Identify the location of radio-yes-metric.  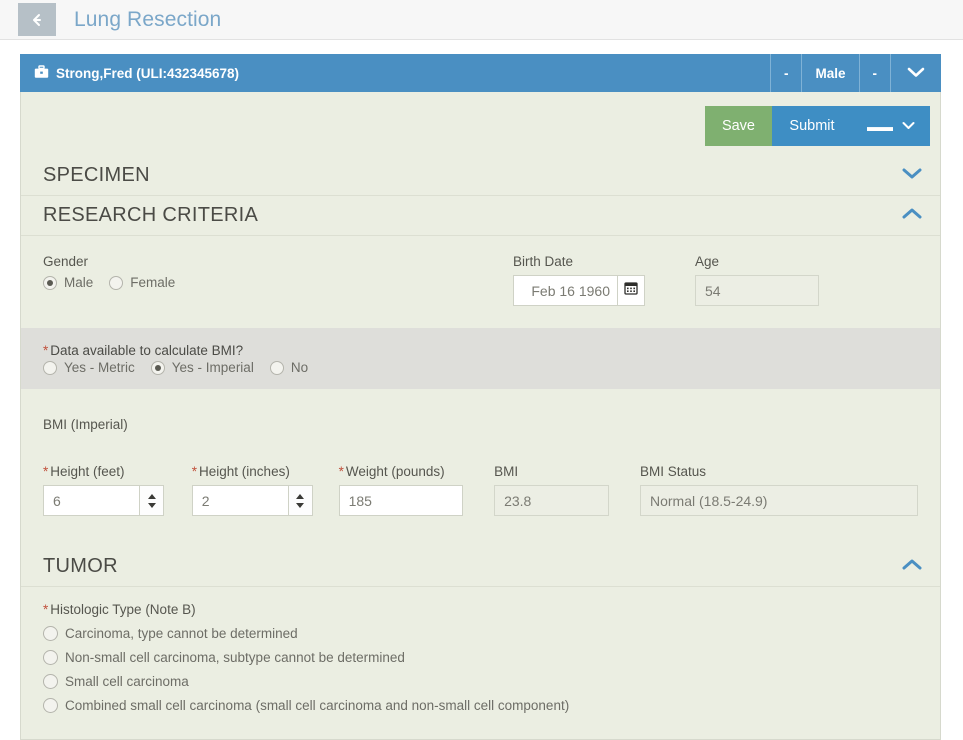
(50, 367).